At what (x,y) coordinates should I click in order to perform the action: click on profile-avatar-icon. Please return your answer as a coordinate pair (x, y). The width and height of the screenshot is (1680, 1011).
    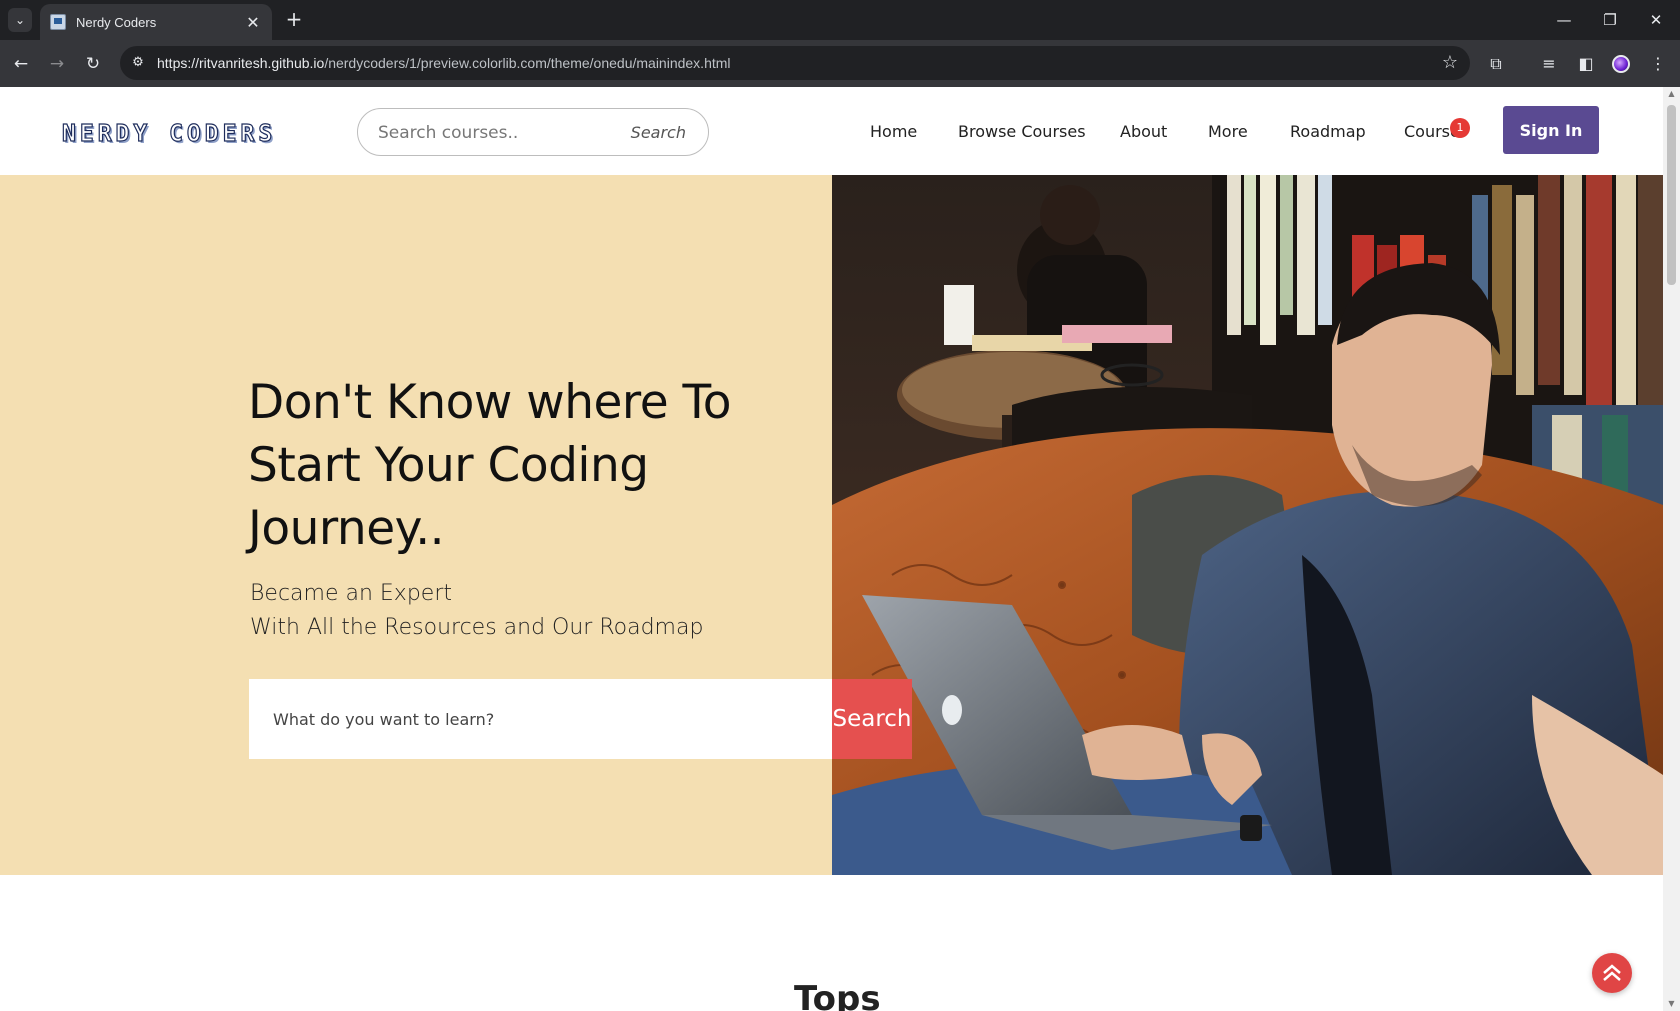
    Looking at the image, I should click on (1621, 64).